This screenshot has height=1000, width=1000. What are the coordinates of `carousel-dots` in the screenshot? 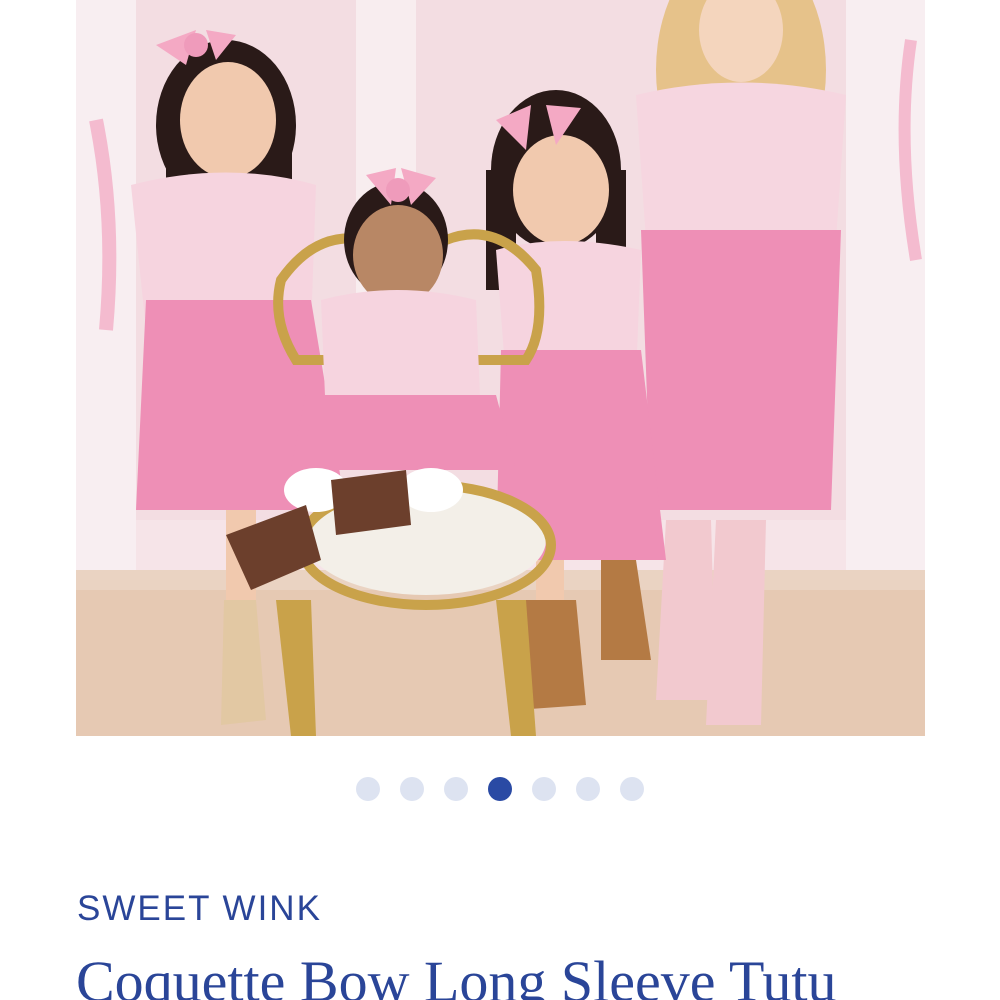 It's located at (500, 789).